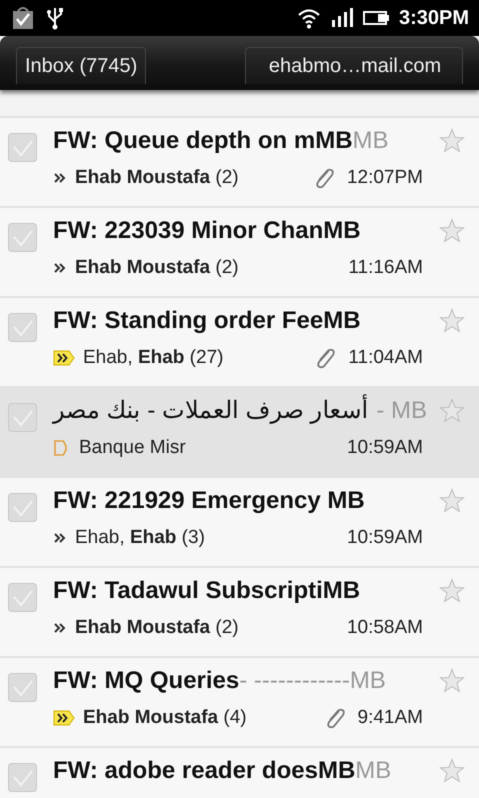 The width and height of the screenshot is (479, 798). What do you see at coordinates (140, 538) in the screenshot?
I see `sender-names: Ehab, Ehab (3)` at bounding box center [140, 538].